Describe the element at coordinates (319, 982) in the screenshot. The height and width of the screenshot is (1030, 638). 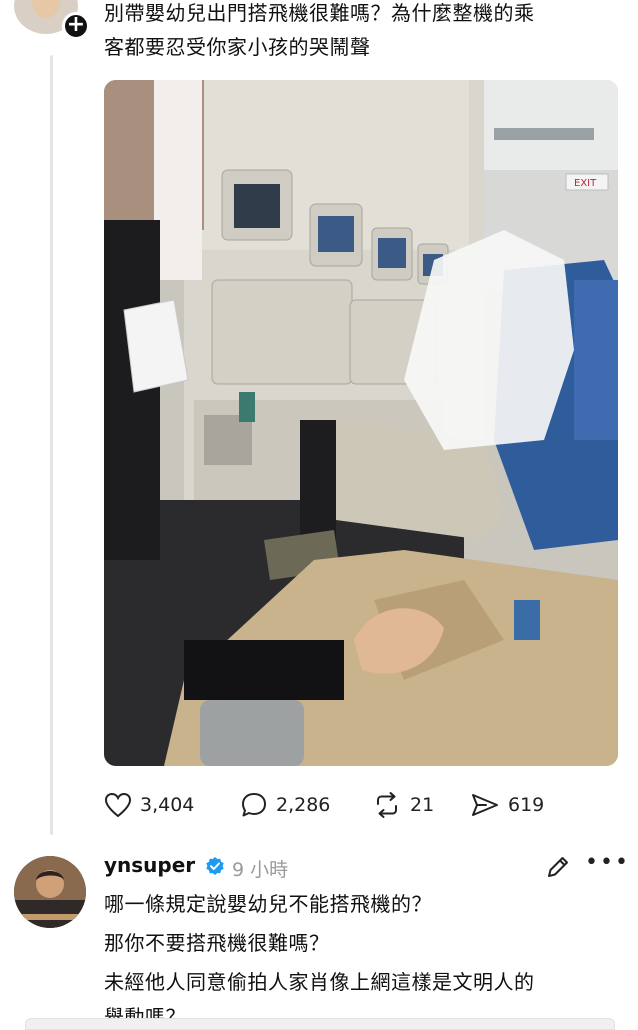
I see `reply-text-line-3: 未經他人同意偷拍人家肖像上網這樣是文明人的` at that location.